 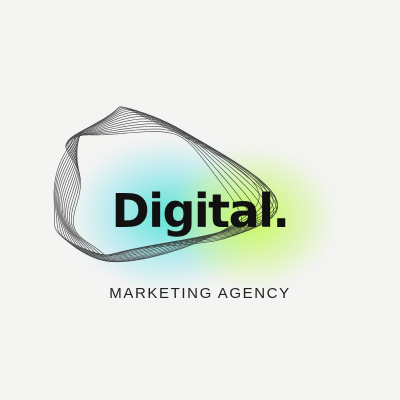 I want to click on logo-tagline: MARKETING AGENCY, so click(x=200, y=293).